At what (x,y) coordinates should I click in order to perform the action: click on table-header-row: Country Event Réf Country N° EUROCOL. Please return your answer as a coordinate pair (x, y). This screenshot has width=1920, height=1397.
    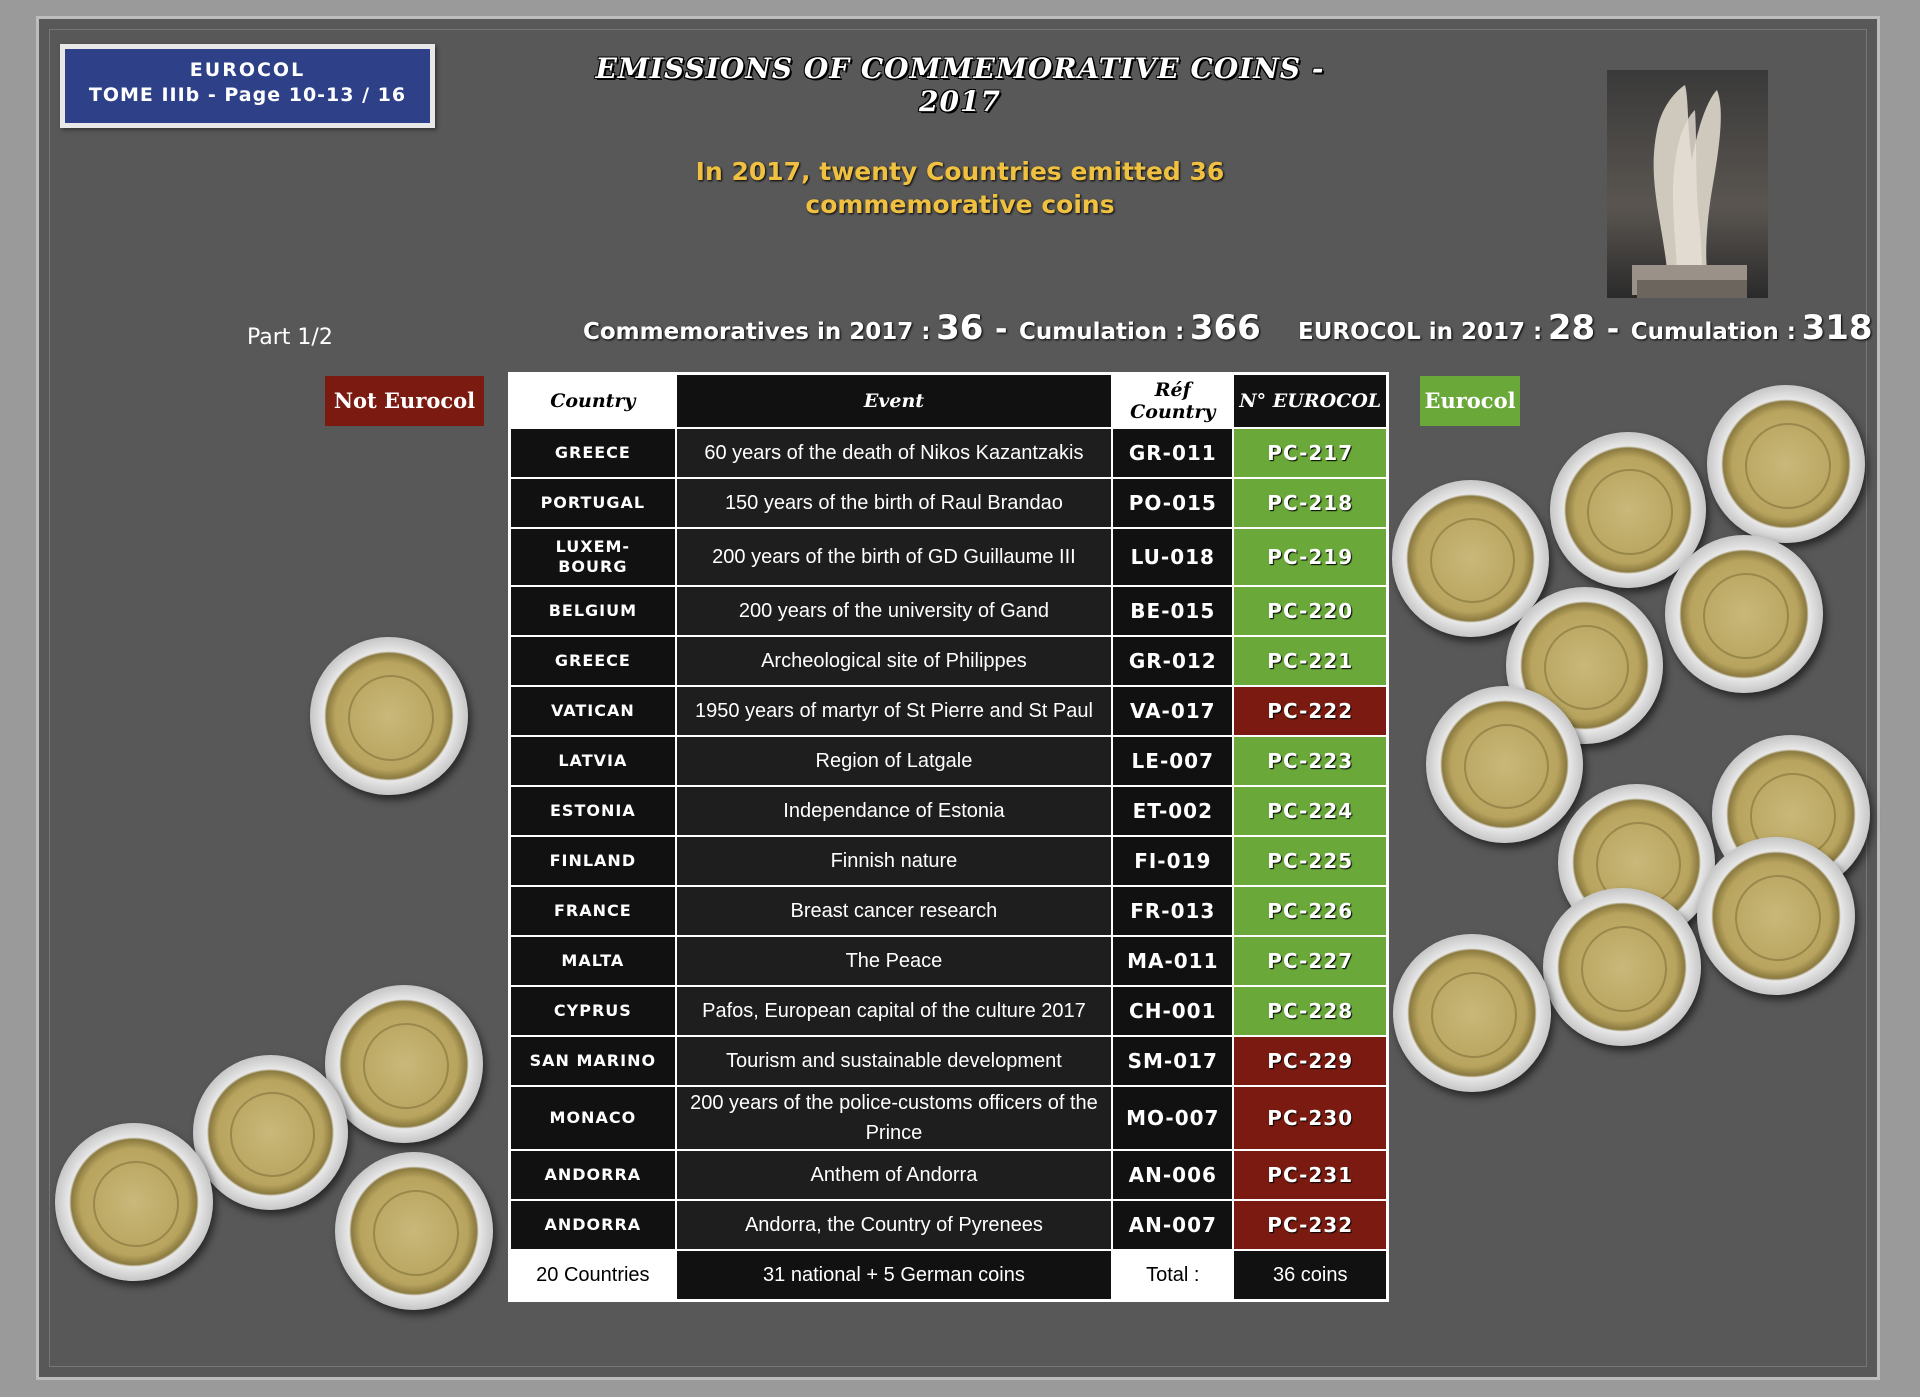
    Looking at the image, I should click on (948, 400).